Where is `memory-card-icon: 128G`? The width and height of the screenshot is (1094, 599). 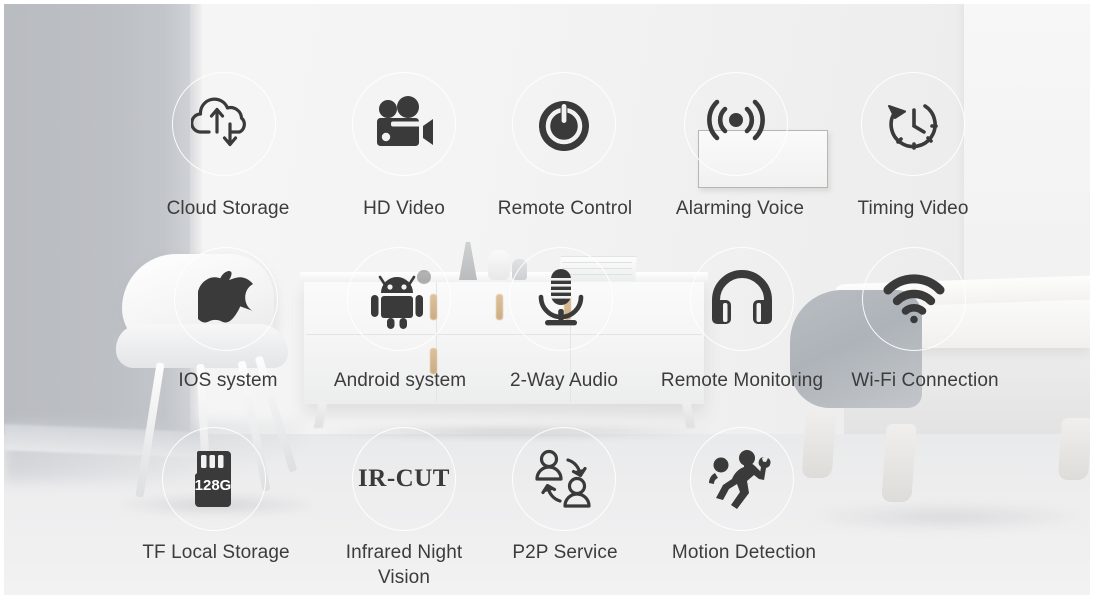 memory-card-icon: 128G is located at coordinates (214, 479).